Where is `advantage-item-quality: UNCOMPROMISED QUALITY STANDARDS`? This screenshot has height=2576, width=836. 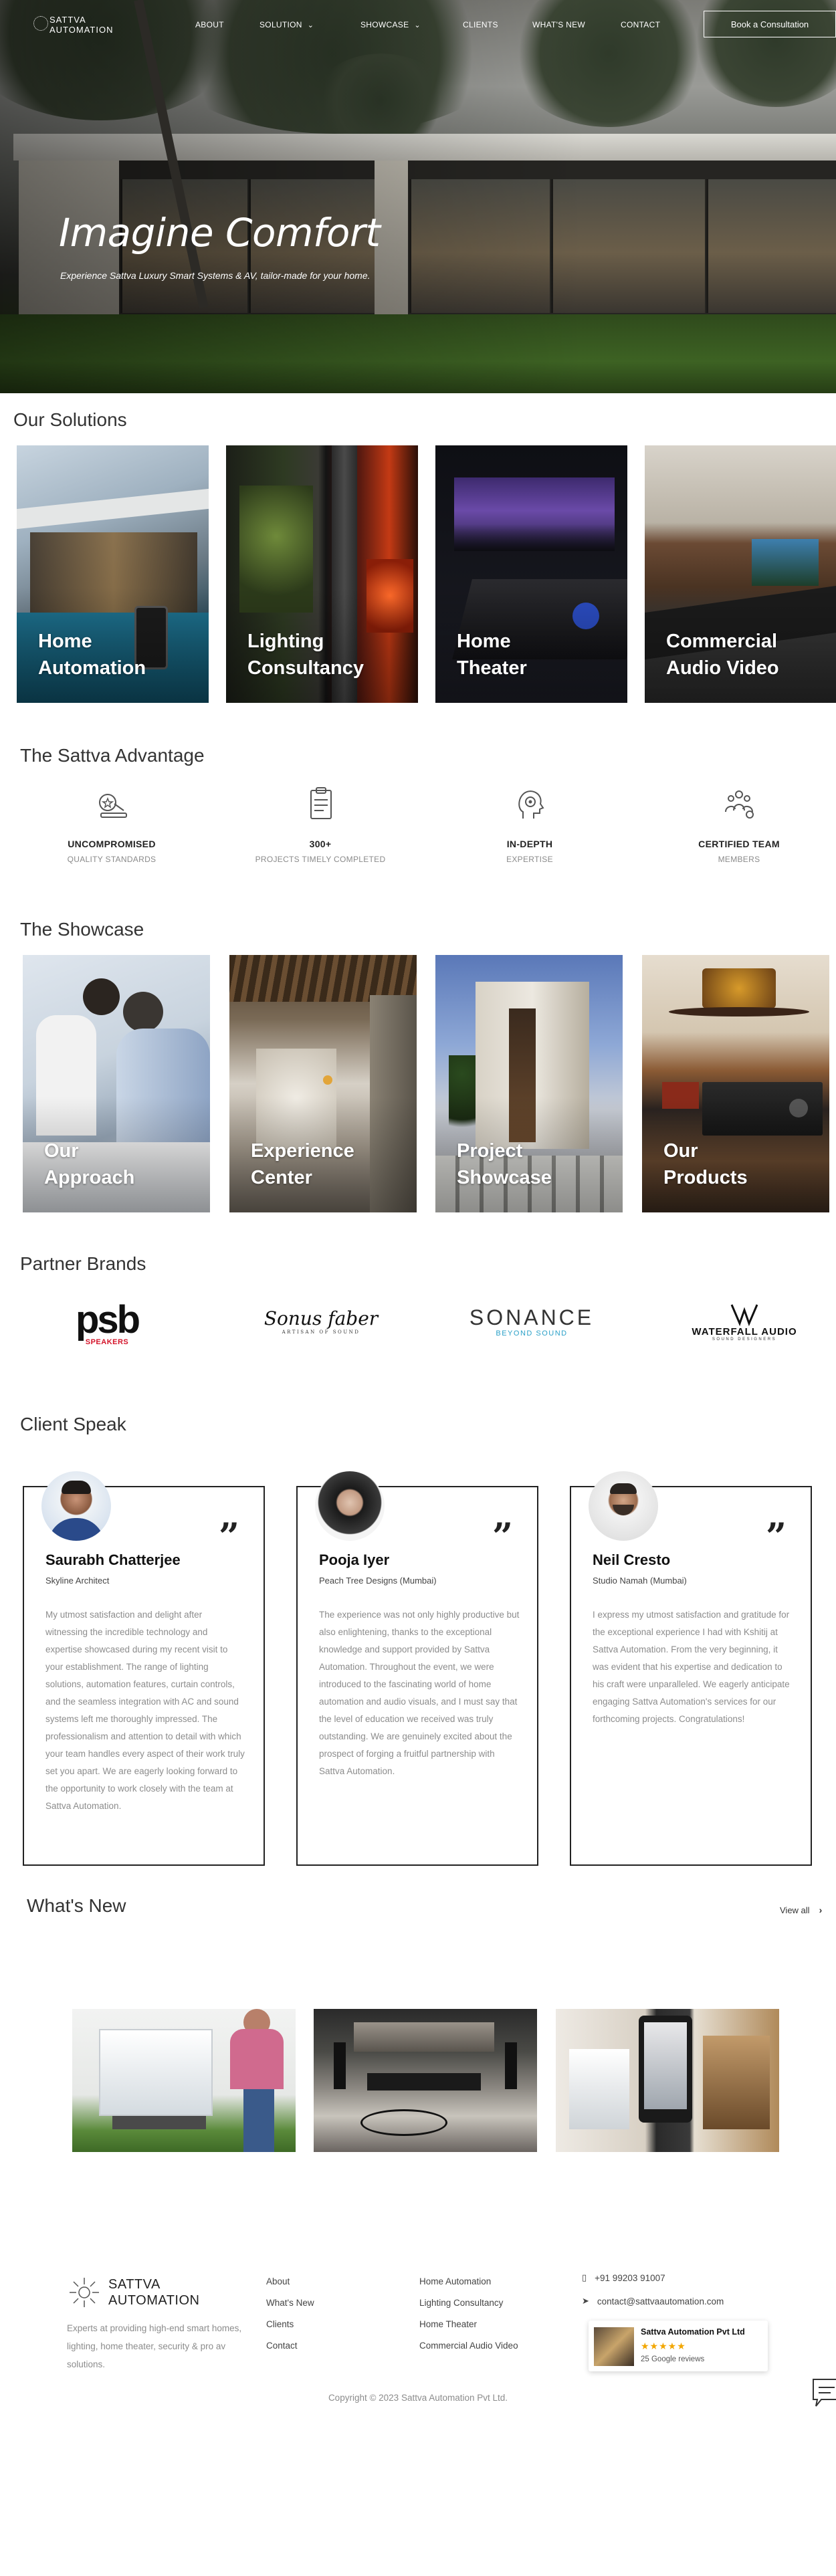 advantage-item-quality: UNCOMPROMISED QUALITY STANDARDS is located at coordinates (111, 824).